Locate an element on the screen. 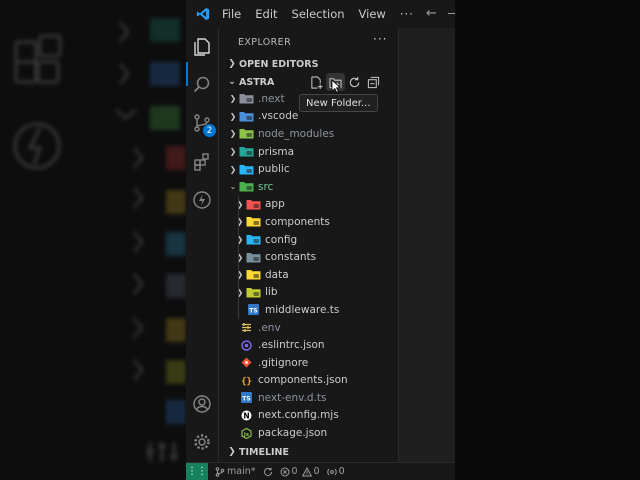 Image resolution: width=640 pixels, height=480 pixels. branch-status: main* is located at coordinates (235, 471).